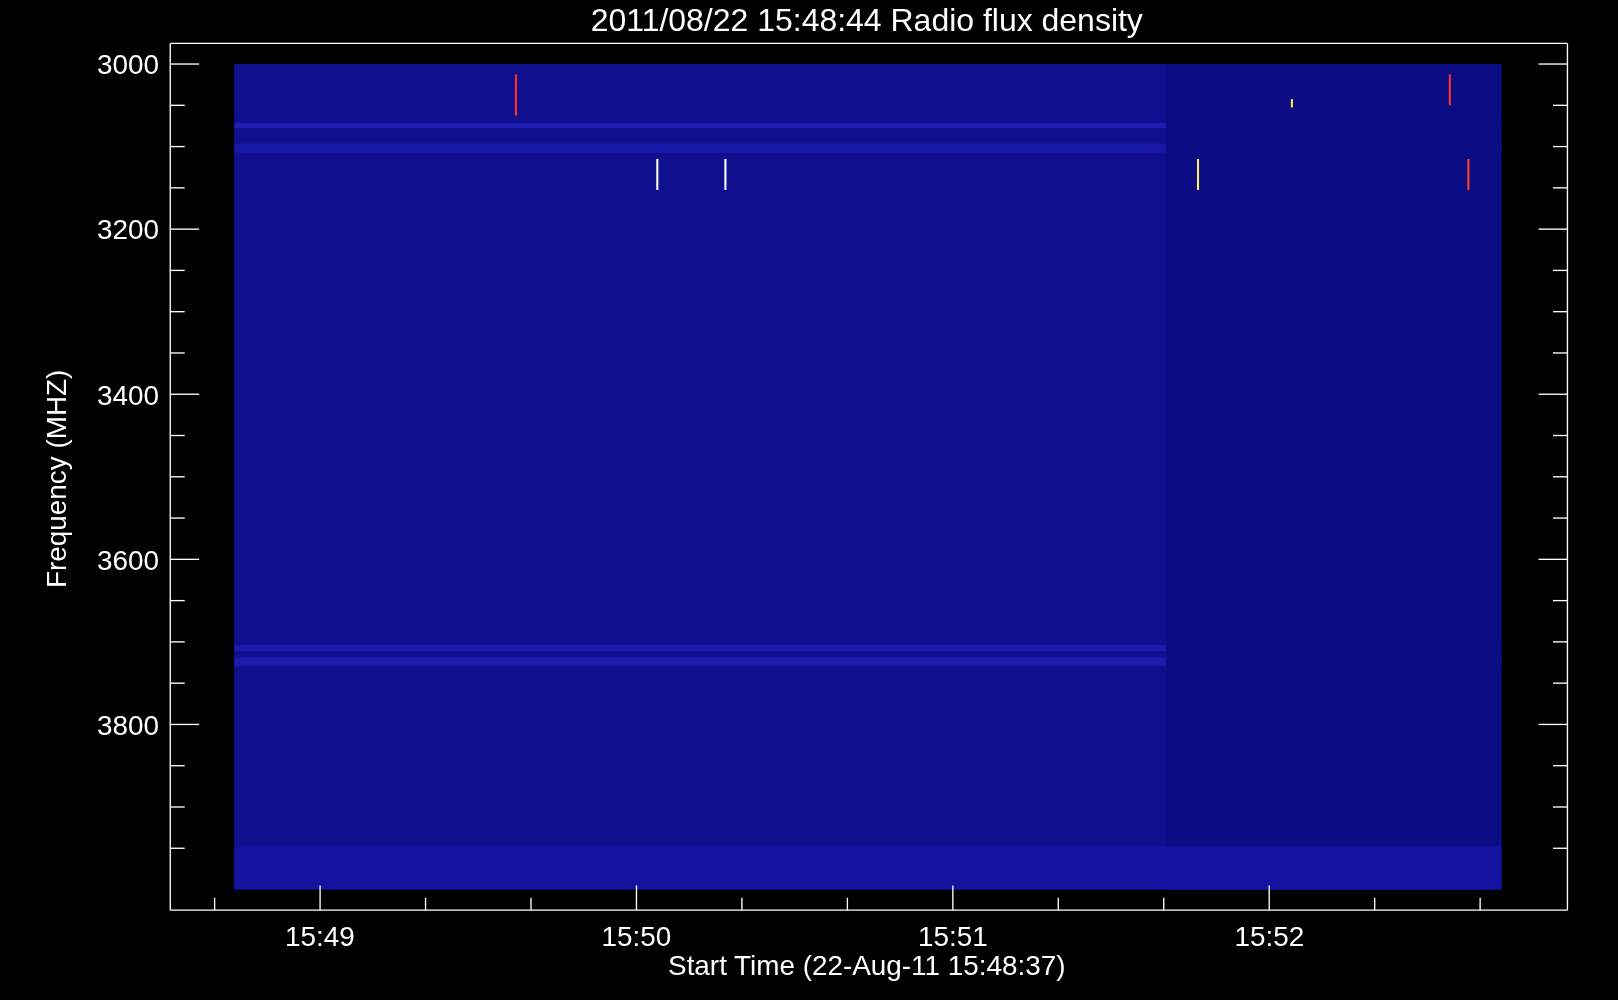 Image resolution: width=1618 pixels, height=1000 pixels. Describe the element at coordinates (127, 65) in the screenshot. I see `tick-label: 3000` at that location.